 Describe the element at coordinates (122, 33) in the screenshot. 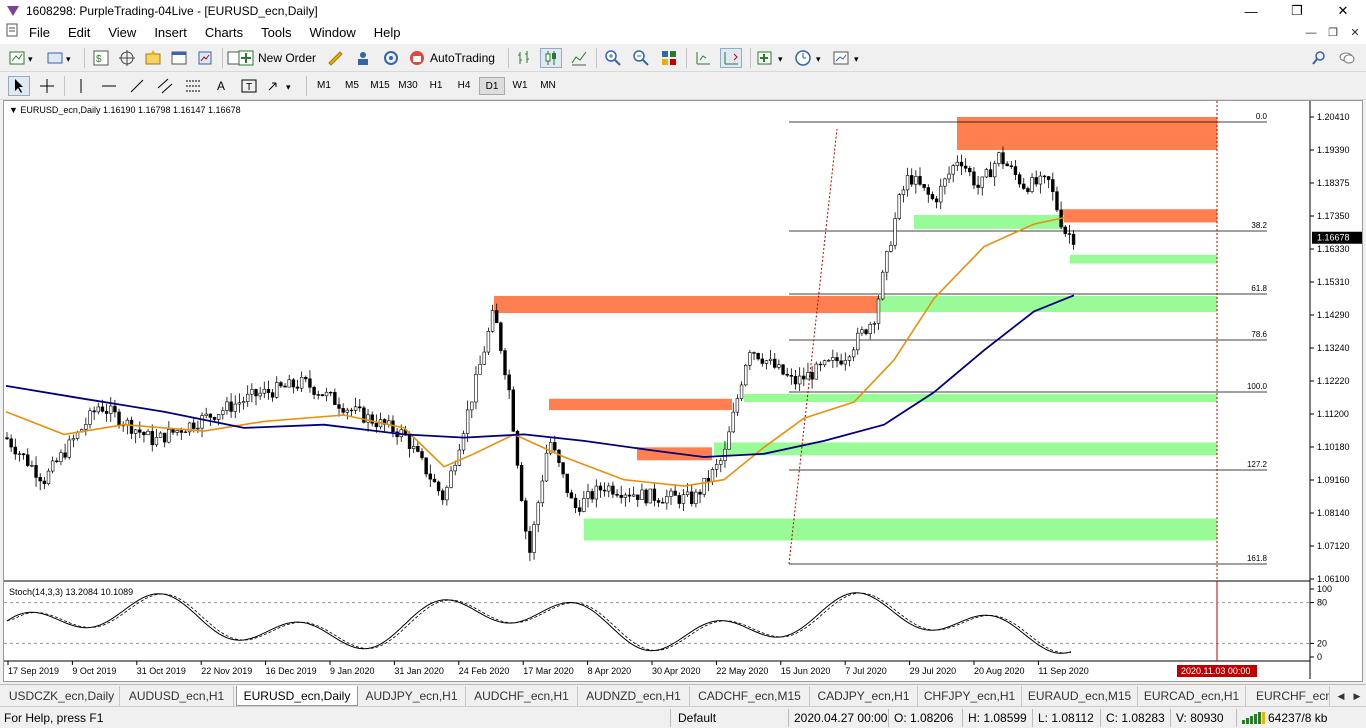

I see `menu-view: View` at that location.